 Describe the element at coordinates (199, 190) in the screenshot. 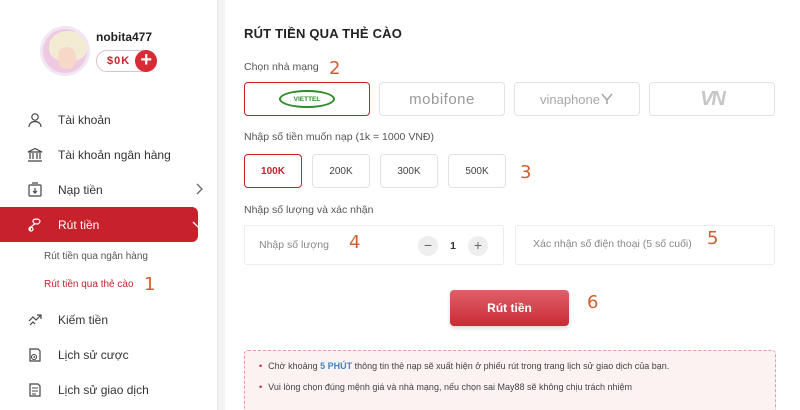

I see `chevron-right-icon` at that location.